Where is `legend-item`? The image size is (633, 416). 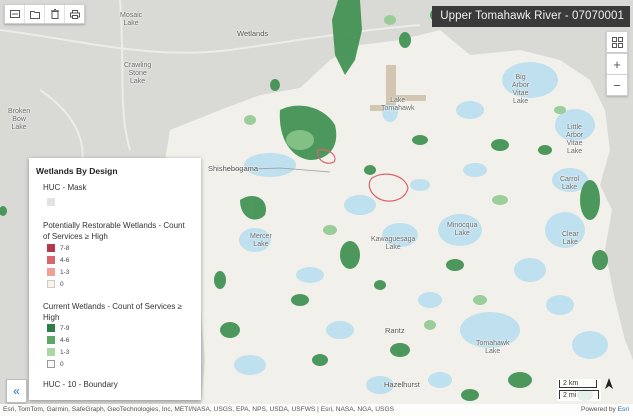 legend-item is located at coordinates (53, 202).